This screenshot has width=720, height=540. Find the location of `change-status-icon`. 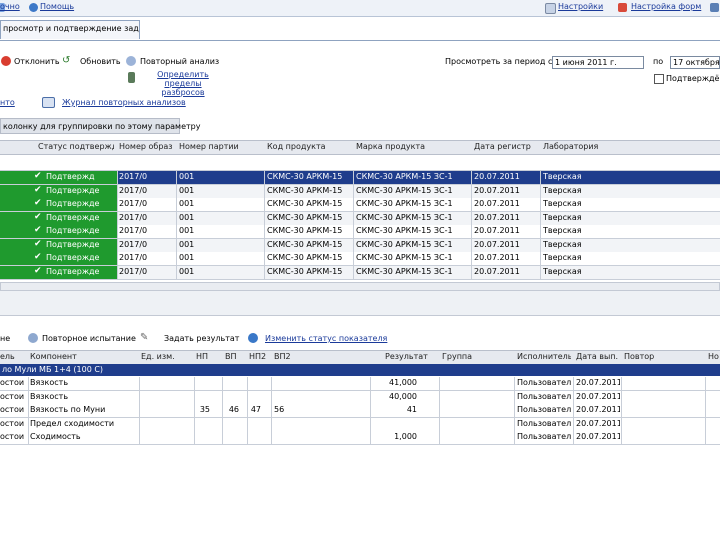

change-status-icon is located at coordinates (253, 338).